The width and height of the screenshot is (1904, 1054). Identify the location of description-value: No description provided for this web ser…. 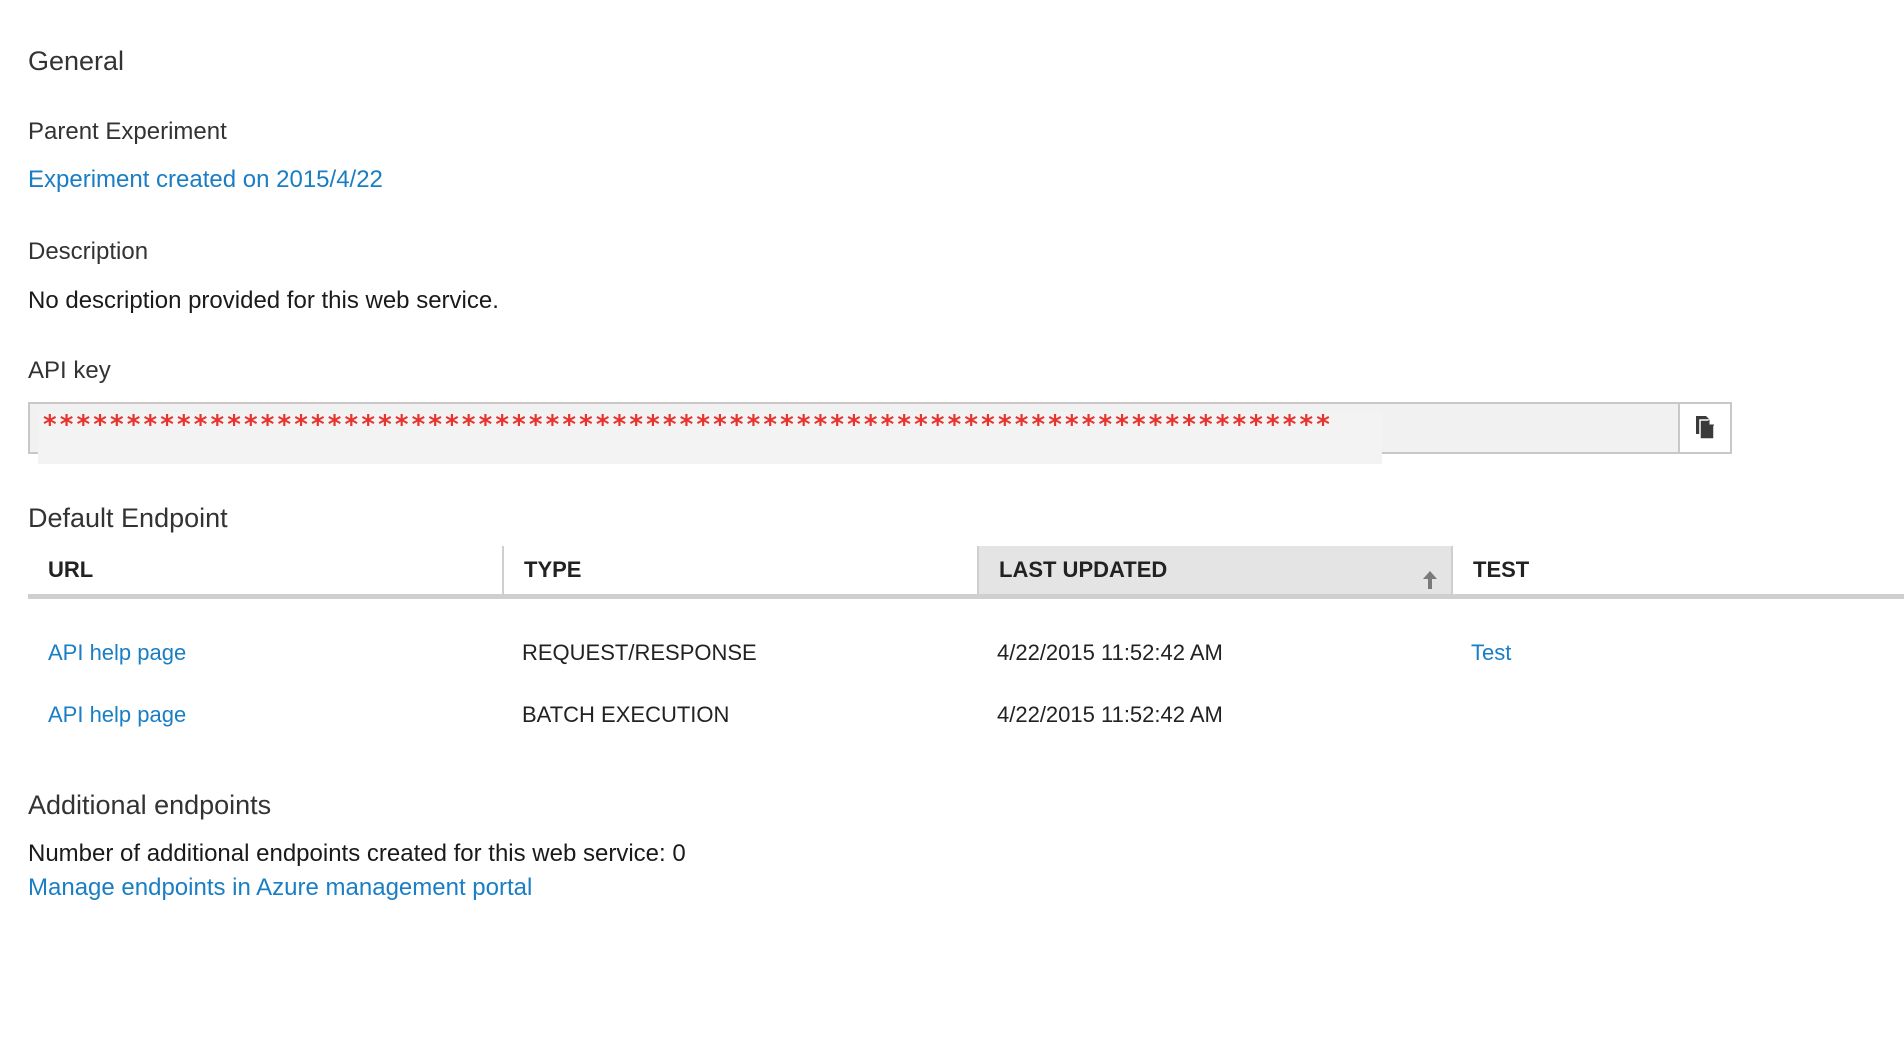
(263, 300).